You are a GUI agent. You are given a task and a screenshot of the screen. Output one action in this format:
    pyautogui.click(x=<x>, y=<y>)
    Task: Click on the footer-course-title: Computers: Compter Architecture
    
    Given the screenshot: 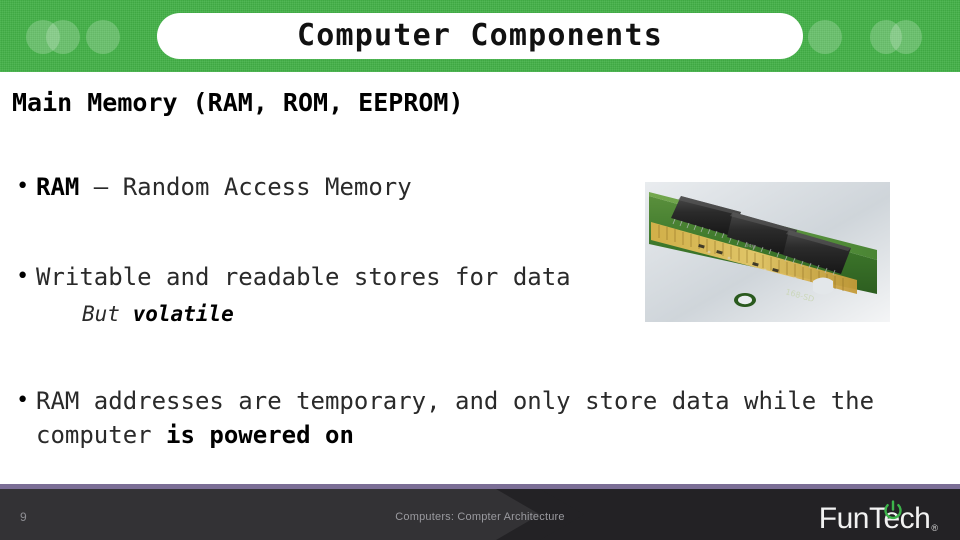 What is the action you would take?
    pyautogui.click(x=480, y=517)
    